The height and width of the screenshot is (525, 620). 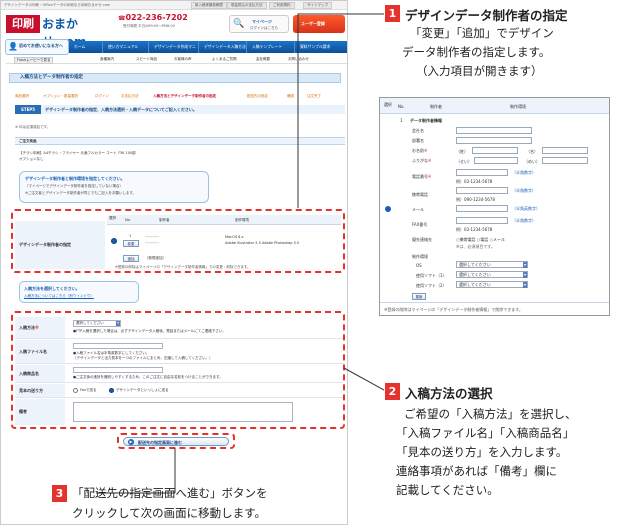 What do you see at coordinates (496, 160) in the screenshot?
I see `zoom-lastname-kana-input` at bounding box center [496, 160].